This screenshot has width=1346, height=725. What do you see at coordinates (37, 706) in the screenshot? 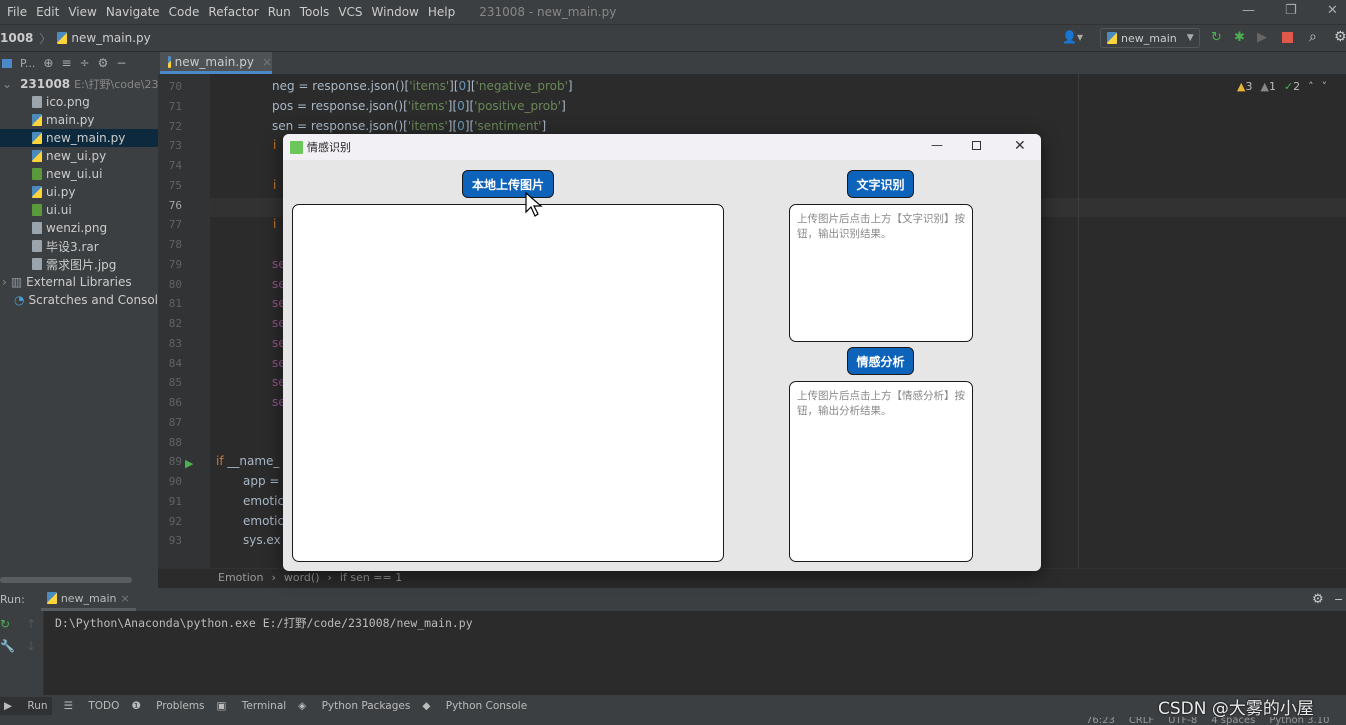
I see `label: Run` at bounding box center [37, 706].